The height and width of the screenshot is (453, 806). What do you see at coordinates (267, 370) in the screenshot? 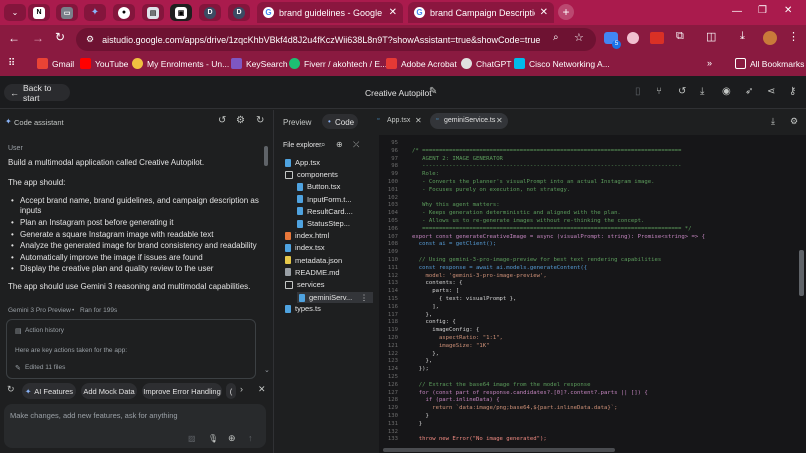
I see `scroll-down-icon: ⌄` at bounding box center [267, 370].